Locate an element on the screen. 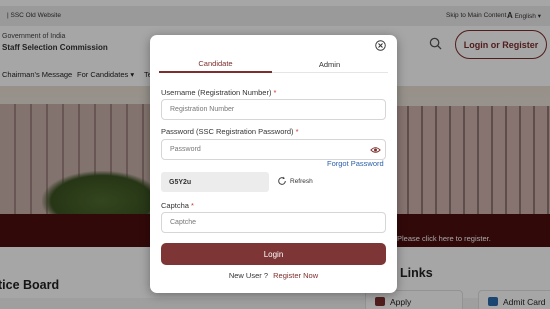 Image resolution: width=550 pixels, height=309 pixels. username-label-text: Username (Registration Number) is located at coordinates (216, 92).